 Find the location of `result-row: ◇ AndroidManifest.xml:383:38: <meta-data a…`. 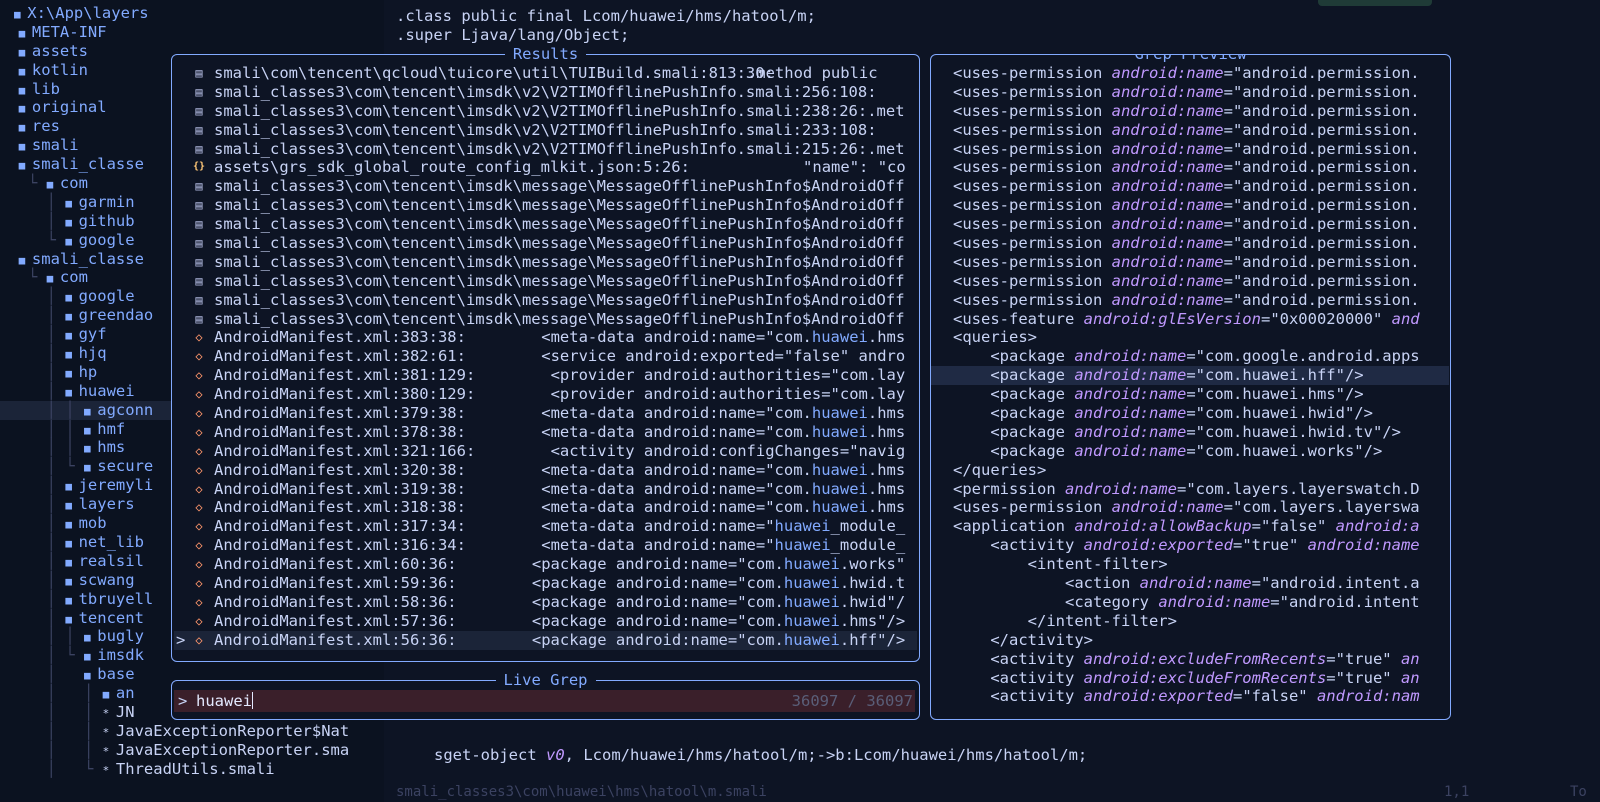

result-row: ◇ AndroidManifest.xml:383:38: <meta-data a… is located at coordinates (545, 337).